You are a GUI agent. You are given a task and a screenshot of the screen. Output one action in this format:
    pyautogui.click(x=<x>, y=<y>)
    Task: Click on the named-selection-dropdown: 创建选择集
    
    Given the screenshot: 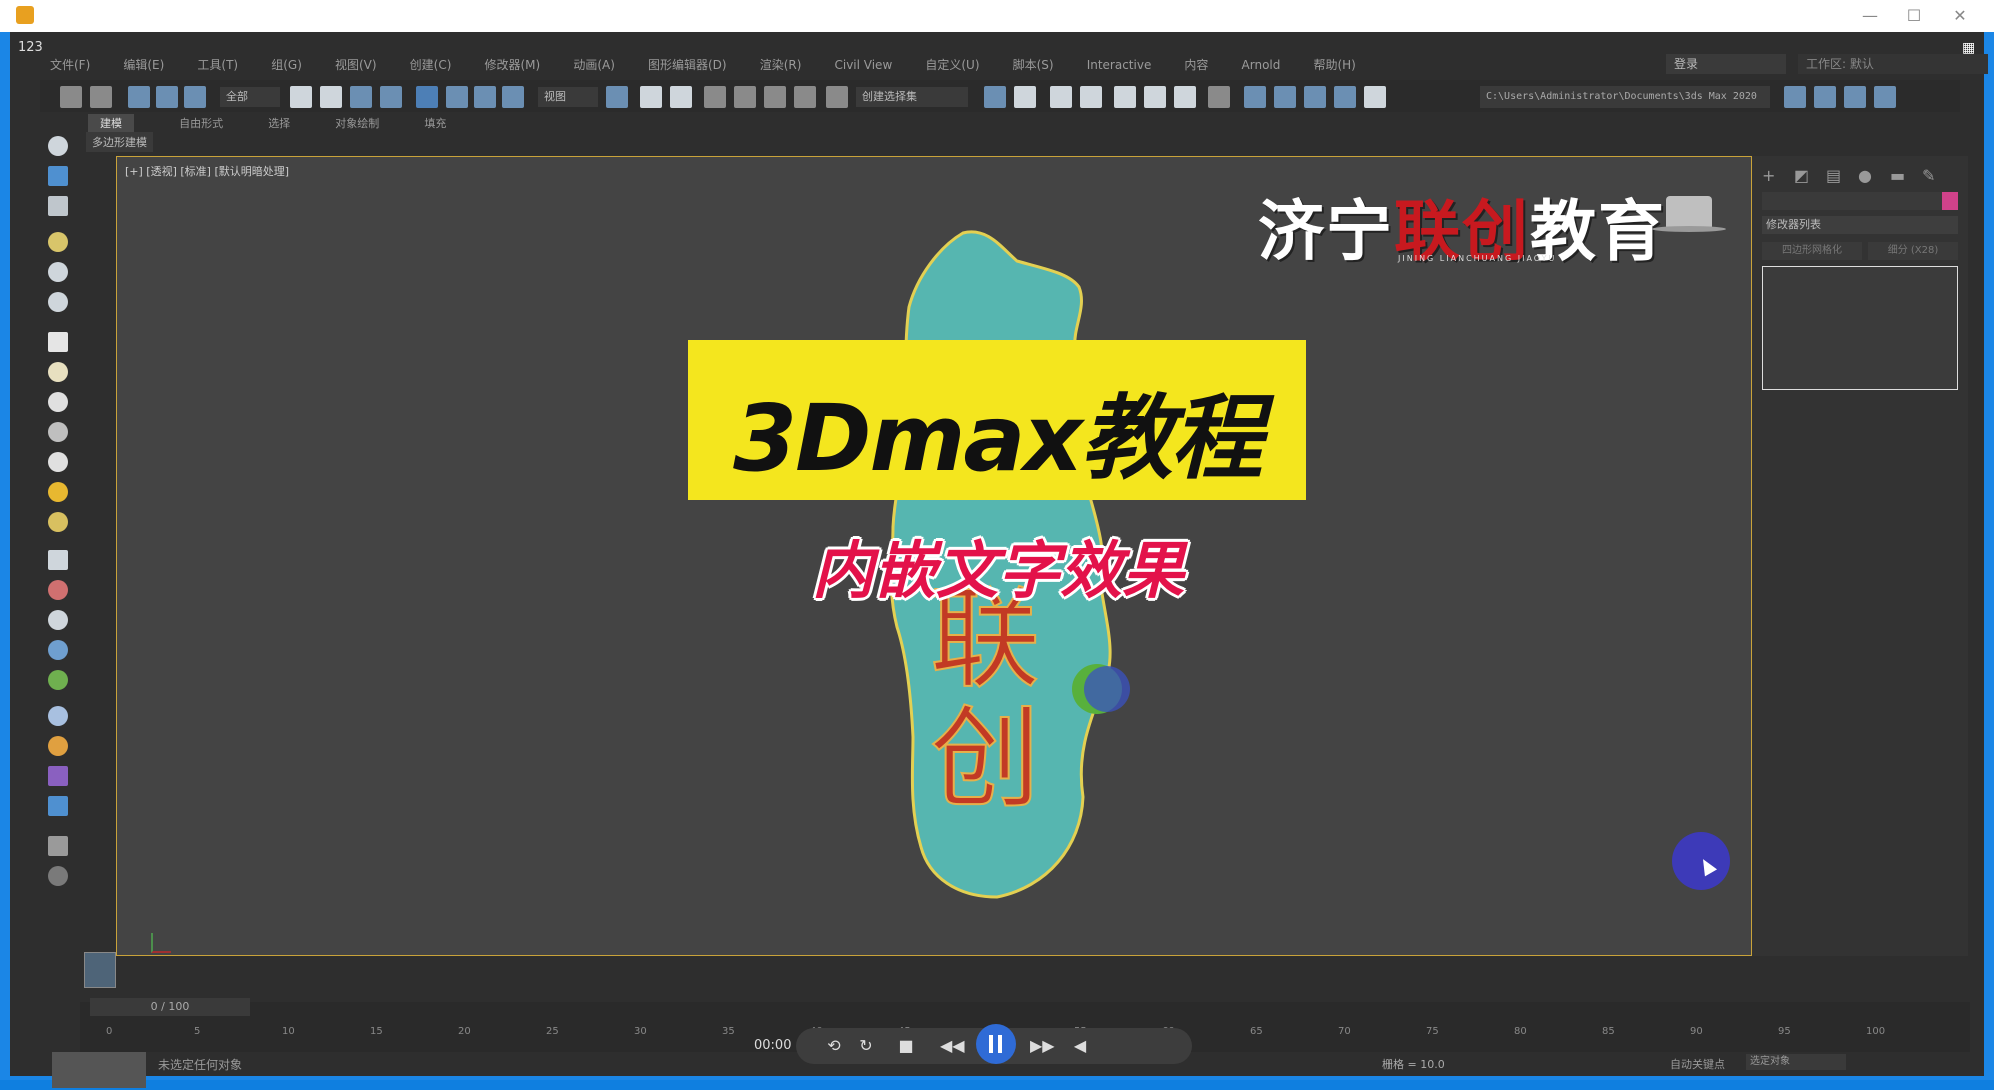 What is the action you would take?
    pyautogui.click(x=912, y=97)
    